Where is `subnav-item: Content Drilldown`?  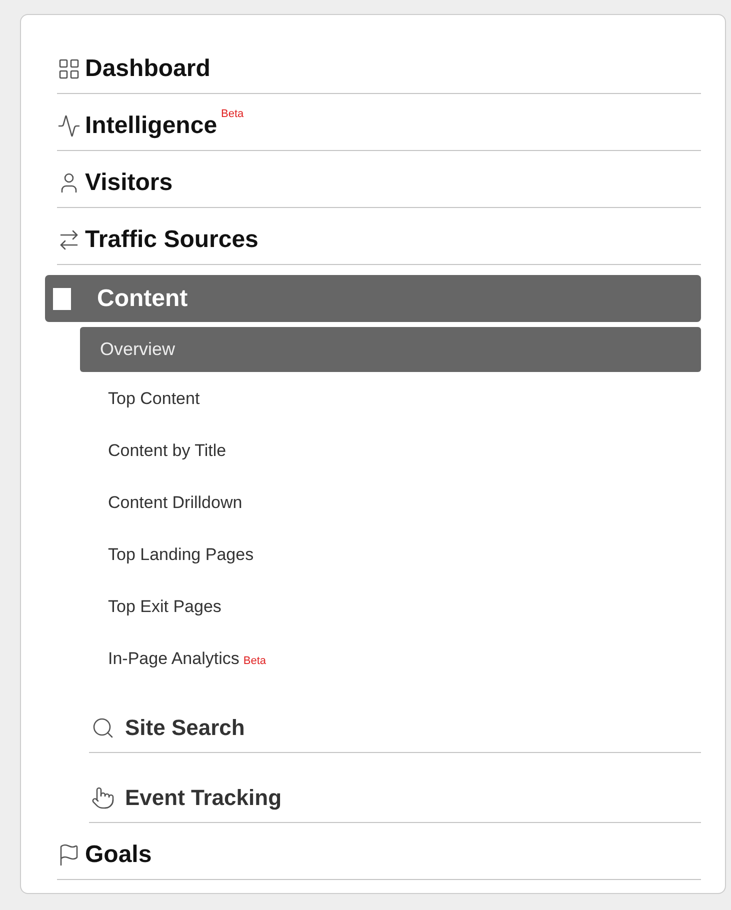
subnav-item: Content Drilldown is located at coordinates (175, 503).